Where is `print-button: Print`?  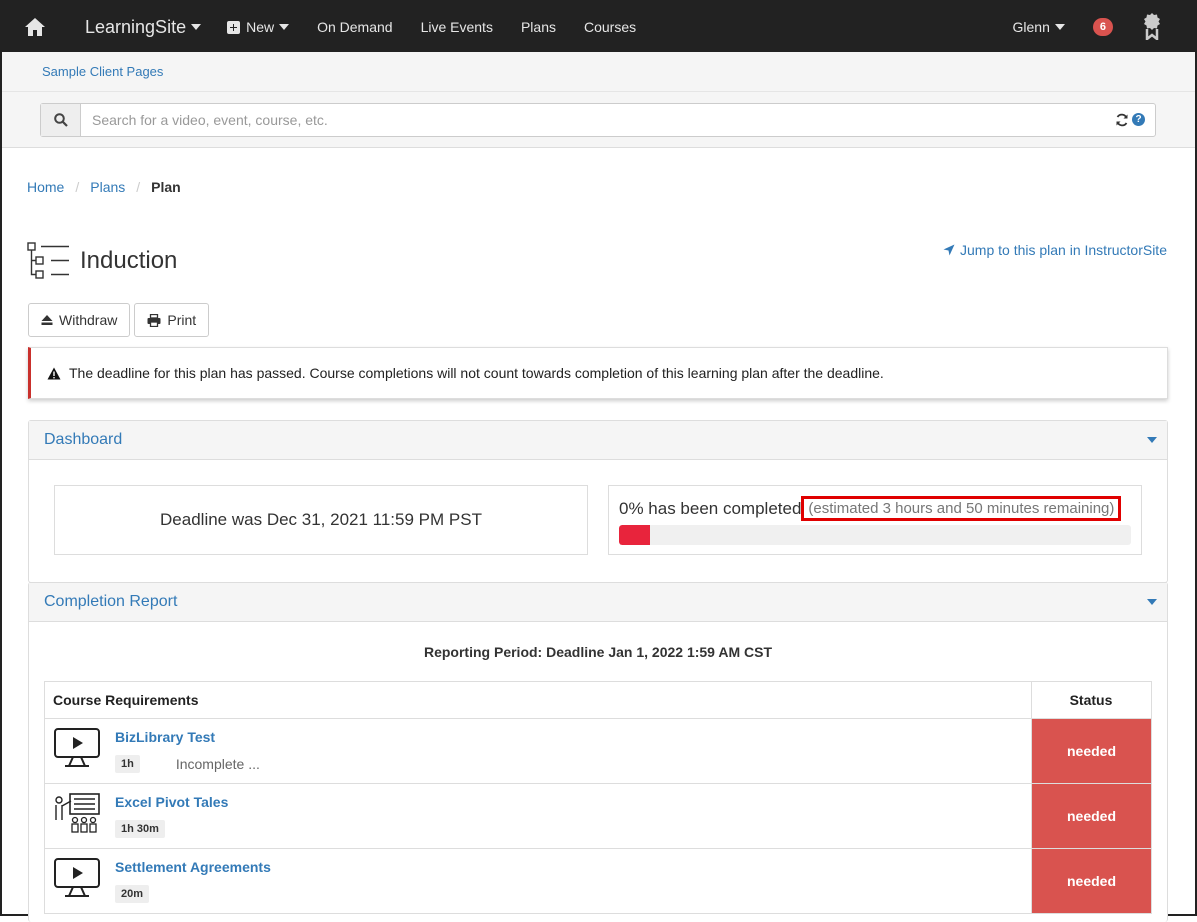 print-button: Print is located at coordinates (172, 320).